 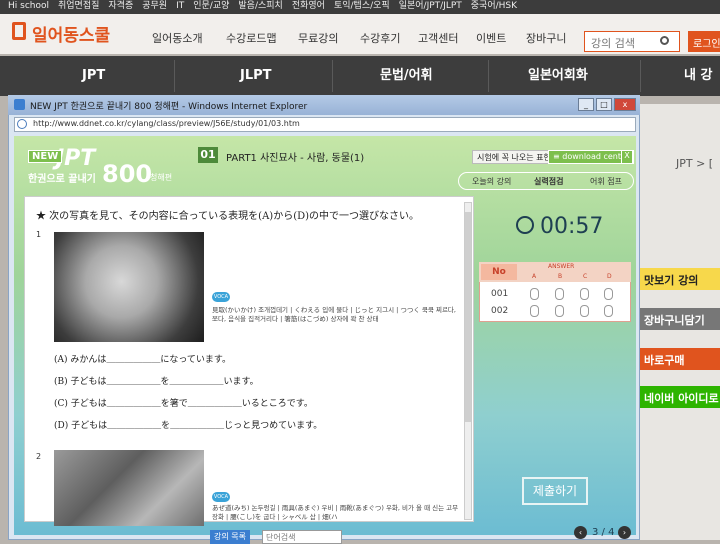 What do you see at coordinates (499, 272) in the screenshot?
I see `answer-no-label: No` at bounding box center [499, 272].